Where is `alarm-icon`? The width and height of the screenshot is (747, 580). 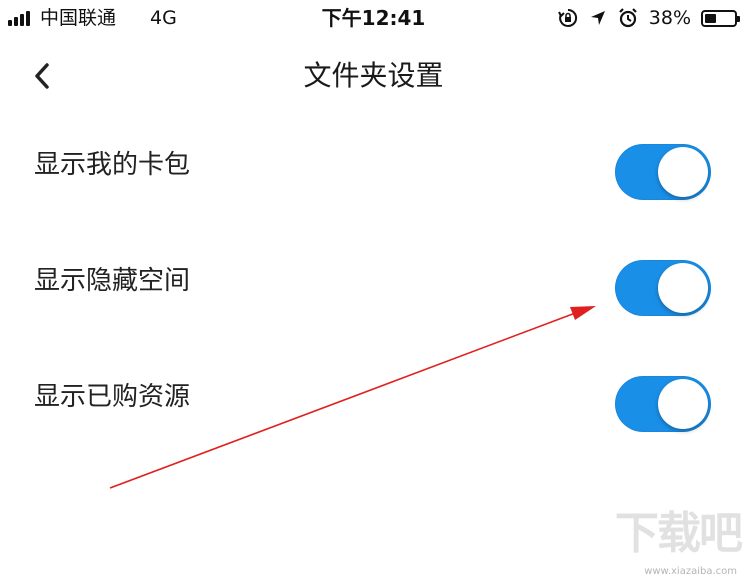 alarm-icon is located at coordinates (627, 18).